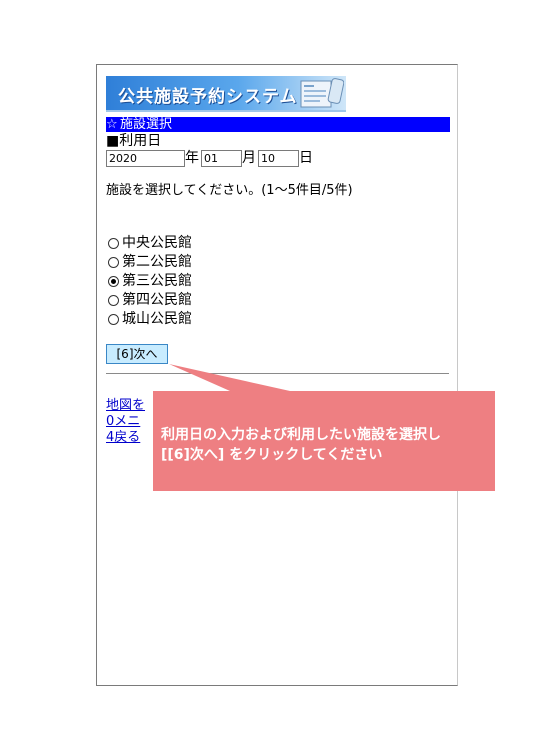  Describe the element at coordinates (125, 438) in the screenshot. I see `back-link: 4戻る` at that location.